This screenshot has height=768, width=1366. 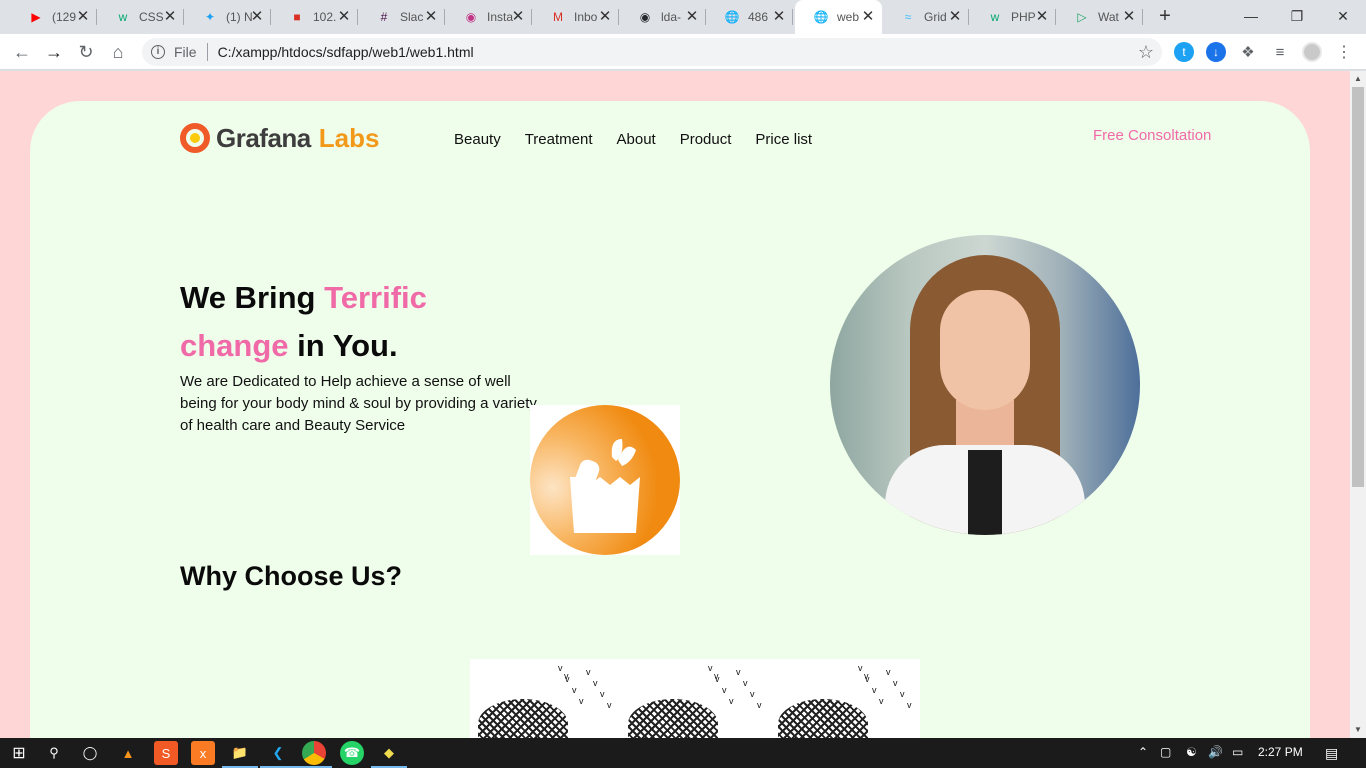 What do you see at coordinates (1143, 752) in the screenshot?
I see `tray-chevron-icon: ⌃` at bounding box center [1143, 752].